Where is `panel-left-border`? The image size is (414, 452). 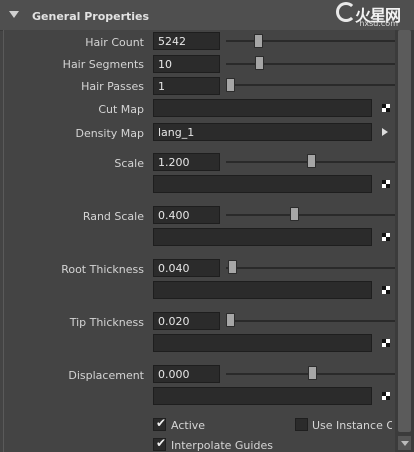 panel-left-border is located at coordinates (3, 241).